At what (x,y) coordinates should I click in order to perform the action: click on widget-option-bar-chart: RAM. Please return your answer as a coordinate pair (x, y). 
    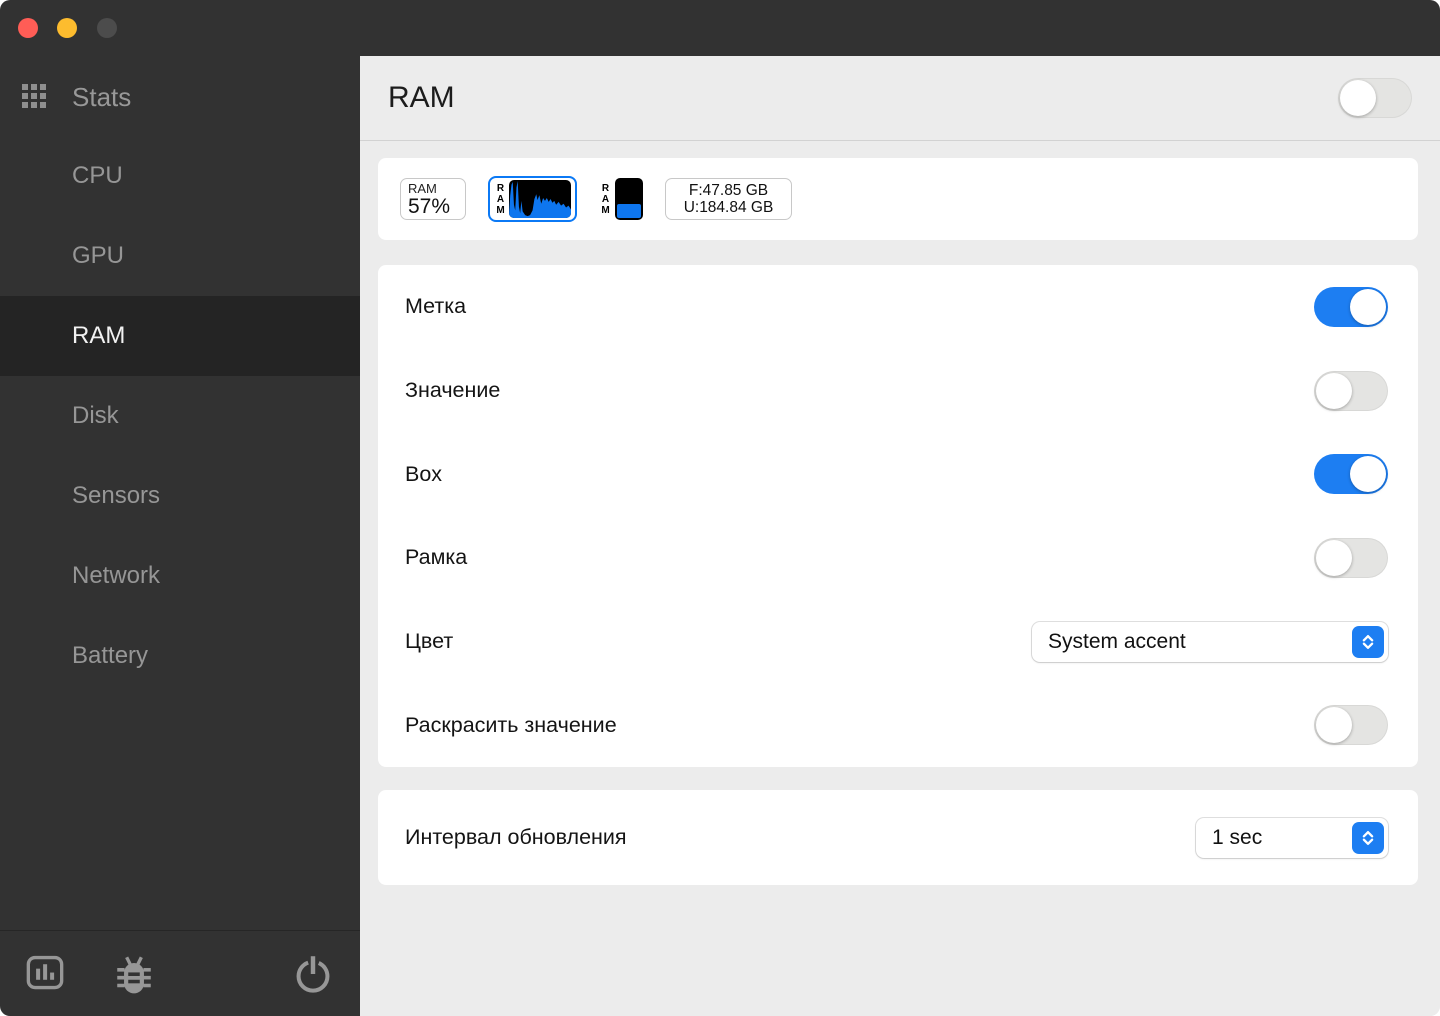
    Looking at the image, I should click on (621, 199).